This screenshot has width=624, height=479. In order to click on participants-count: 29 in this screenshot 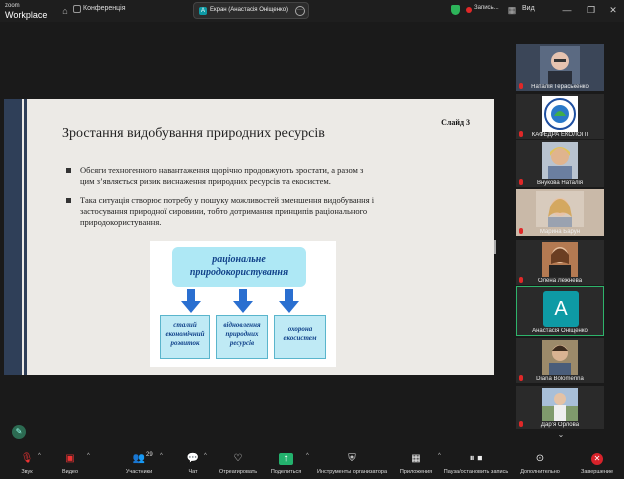, I will do `click(149, 455)`.